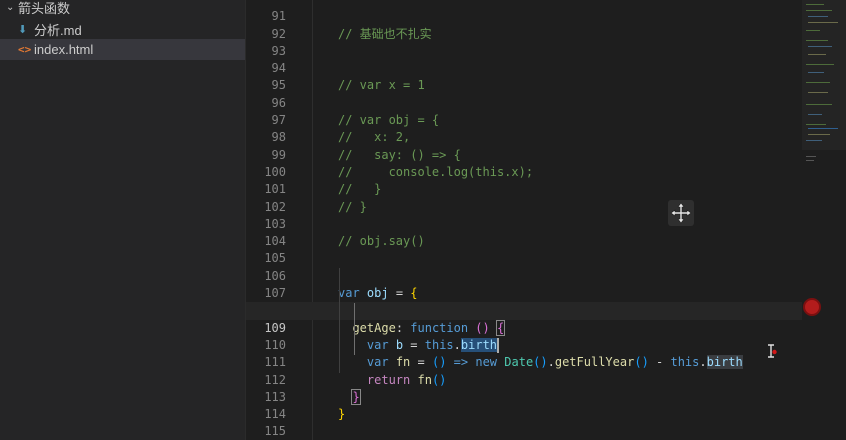  Describe the element at coordinates (773, 351) in the screenshot. I see `text-cursor-icon` at that location.